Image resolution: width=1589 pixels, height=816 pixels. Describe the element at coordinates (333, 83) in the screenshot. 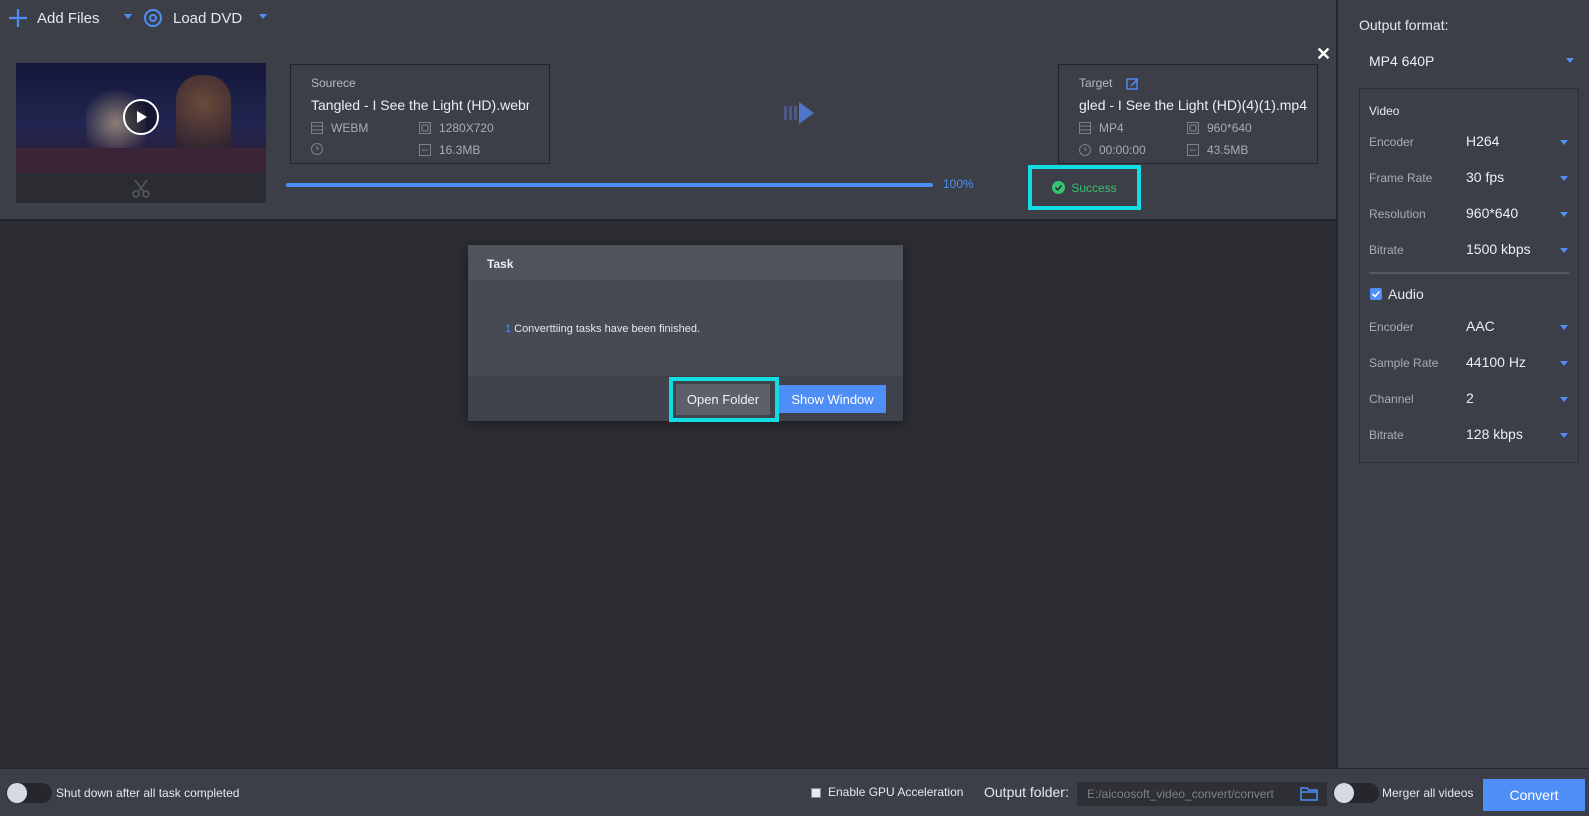

I see `source-label: Sourece` at that location.